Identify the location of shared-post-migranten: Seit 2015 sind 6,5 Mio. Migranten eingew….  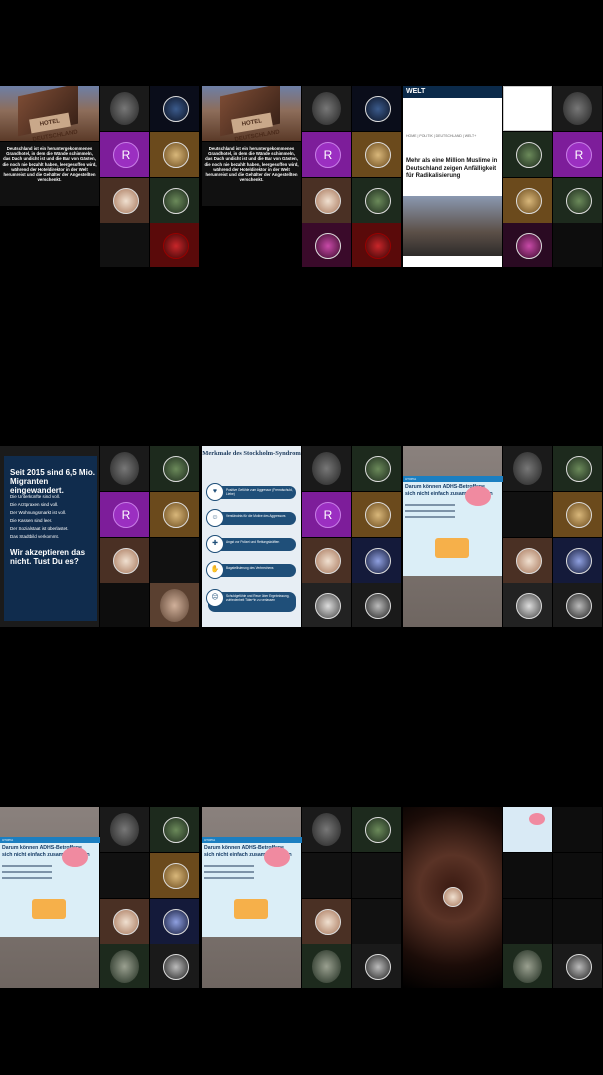
(49, 536).